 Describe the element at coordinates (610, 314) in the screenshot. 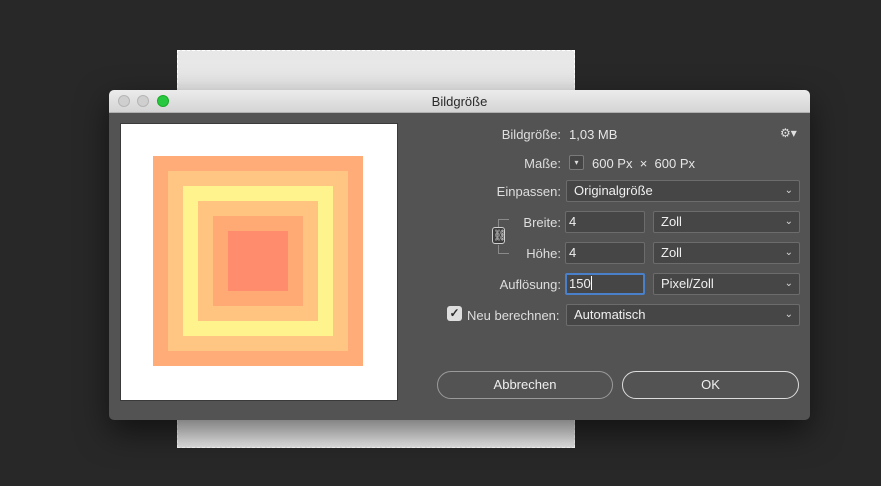

I see `resample-select-value: Automatisch` at that location.